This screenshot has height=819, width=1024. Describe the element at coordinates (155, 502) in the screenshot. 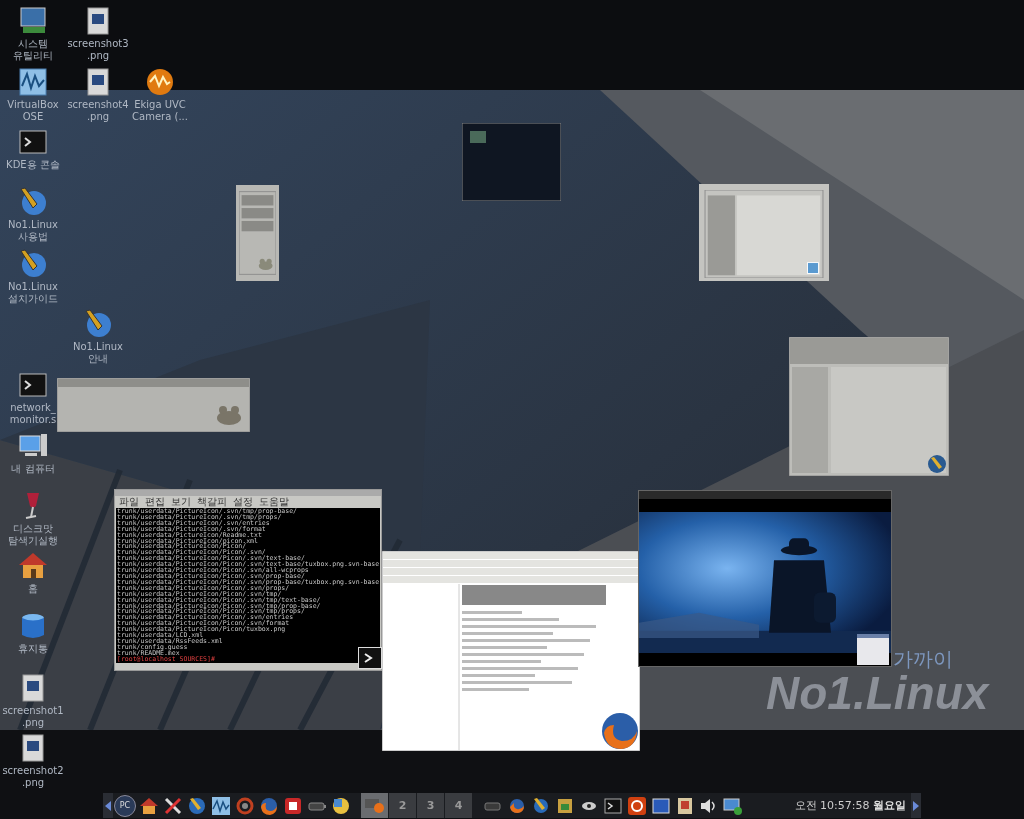

I see `menu-item: 편집` at that location.